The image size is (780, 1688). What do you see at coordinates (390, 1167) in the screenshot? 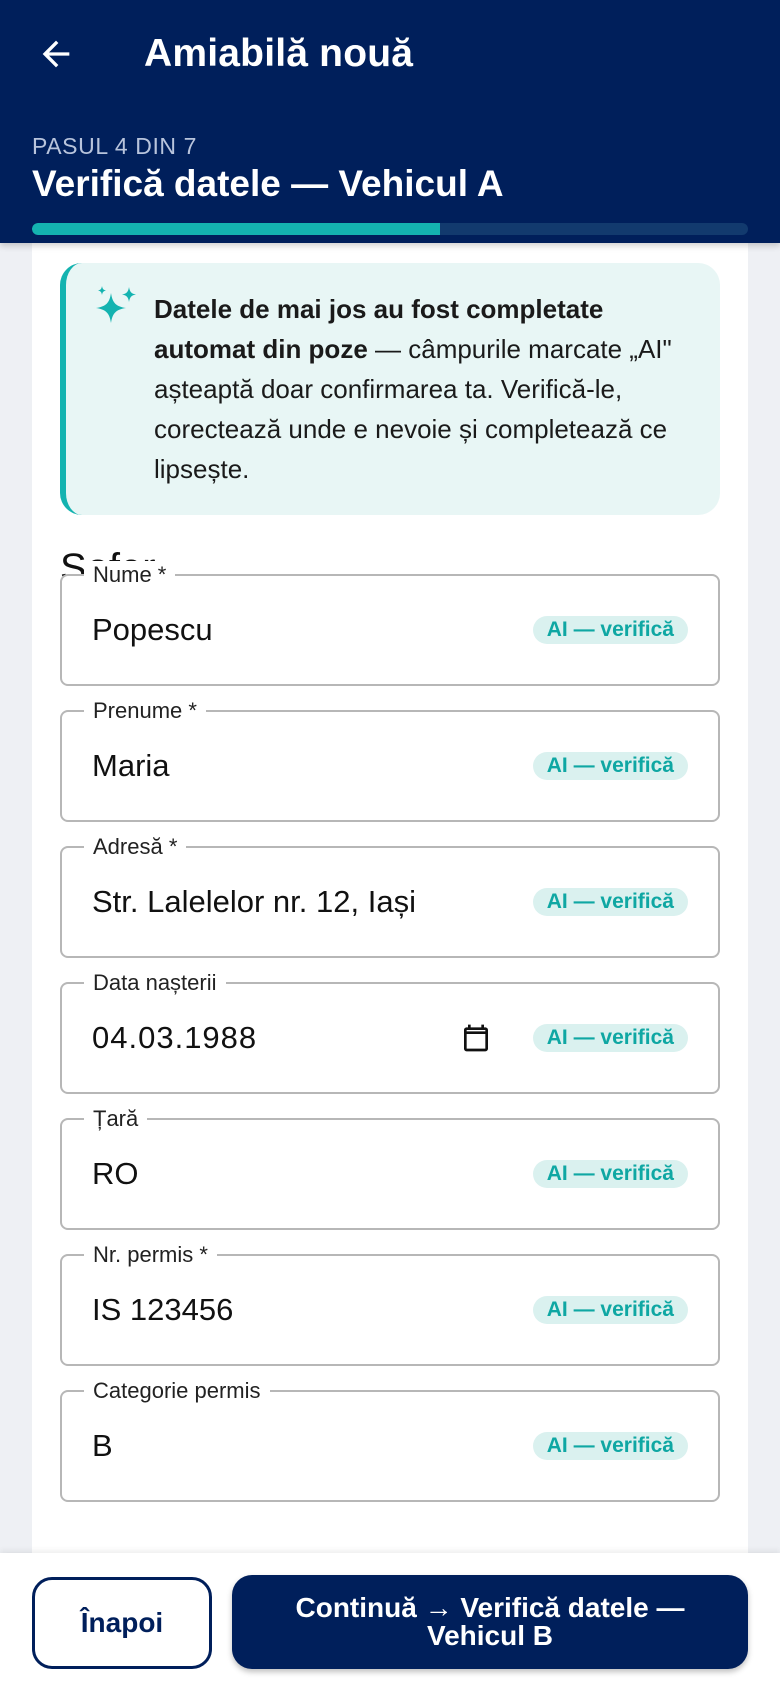
I see `country-field: Țară RO AI — verifică` at bounding box center [390, 1167].